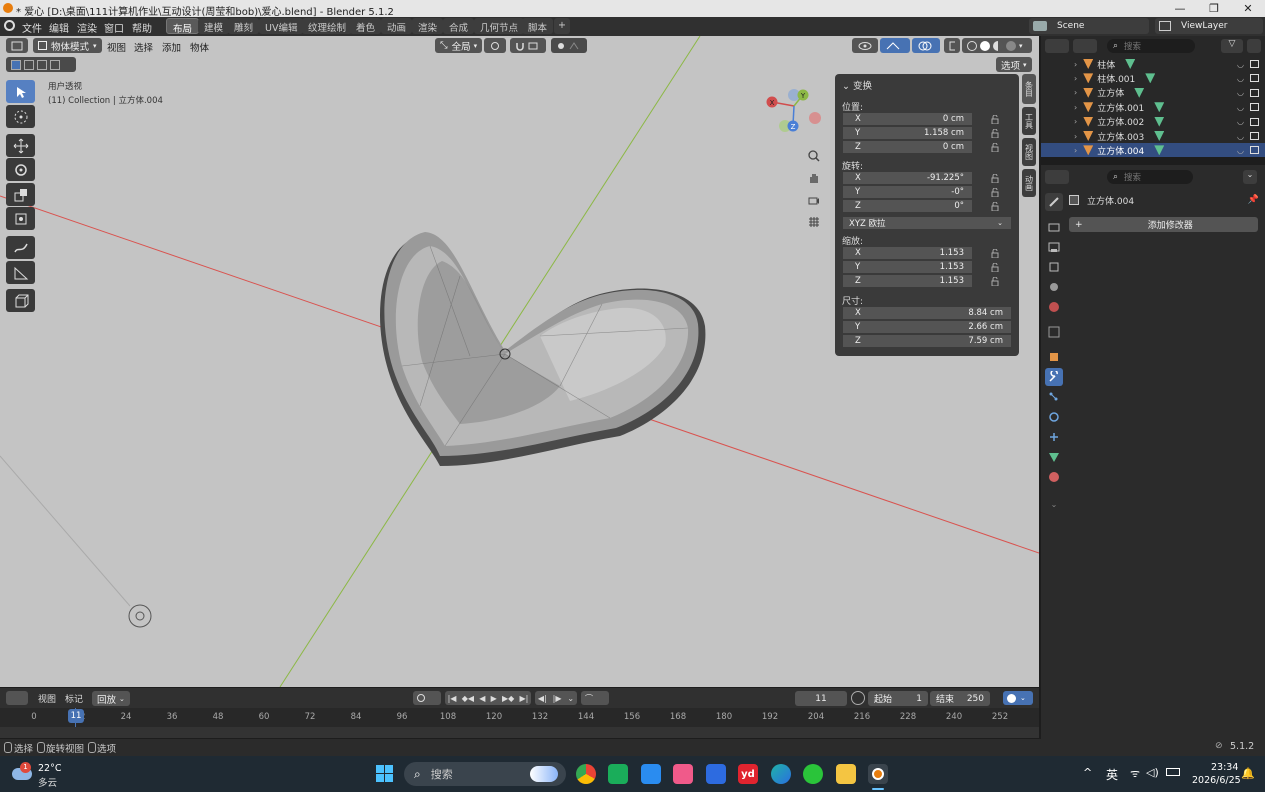 Image resolution: width=1265 pixels, height=792 pixels. What do you see at coordinates (1054, 417) in the screenshot?
I see `physics-tab` at bounding box center [1054, 417].